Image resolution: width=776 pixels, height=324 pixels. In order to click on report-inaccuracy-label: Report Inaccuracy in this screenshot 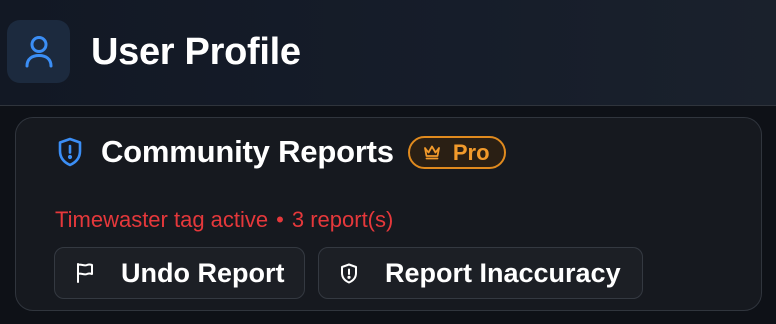, I will do `click(503, 273)`.